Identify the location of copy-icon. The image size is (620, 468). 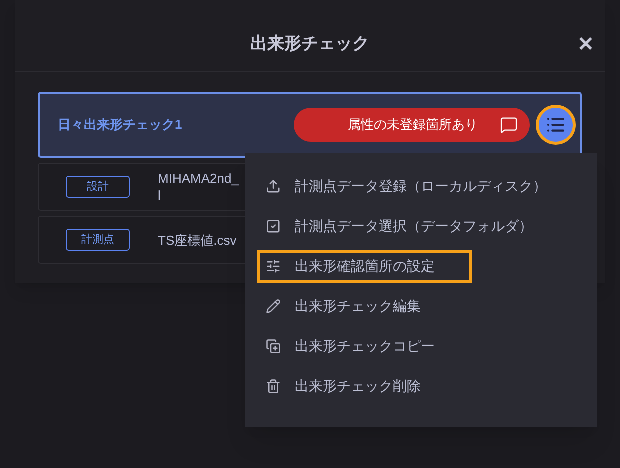
(273, 346).